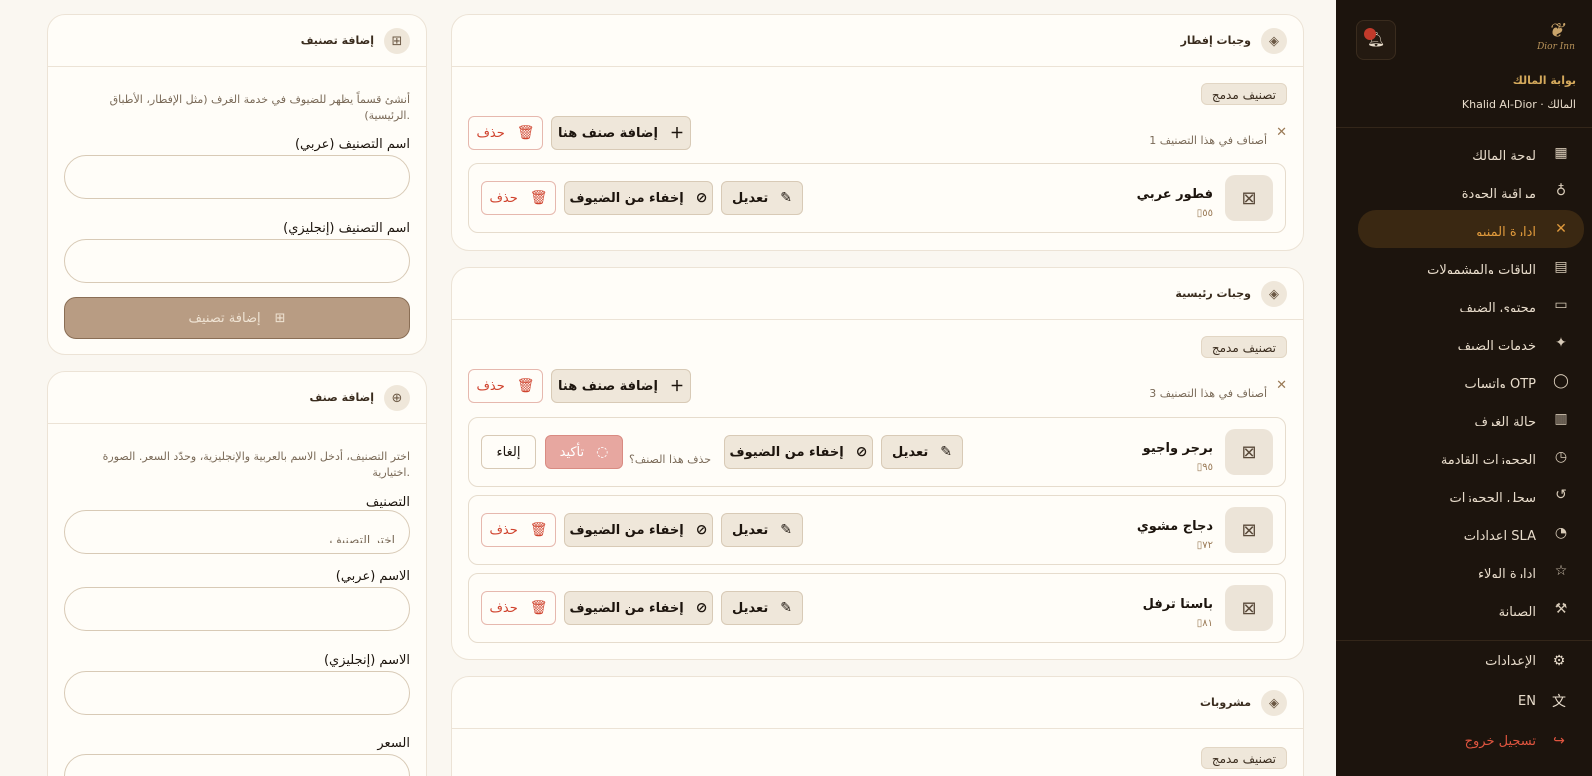  I want to click on nav-sla-settings: إعدادات SLA ◔, so click(1471, 533).